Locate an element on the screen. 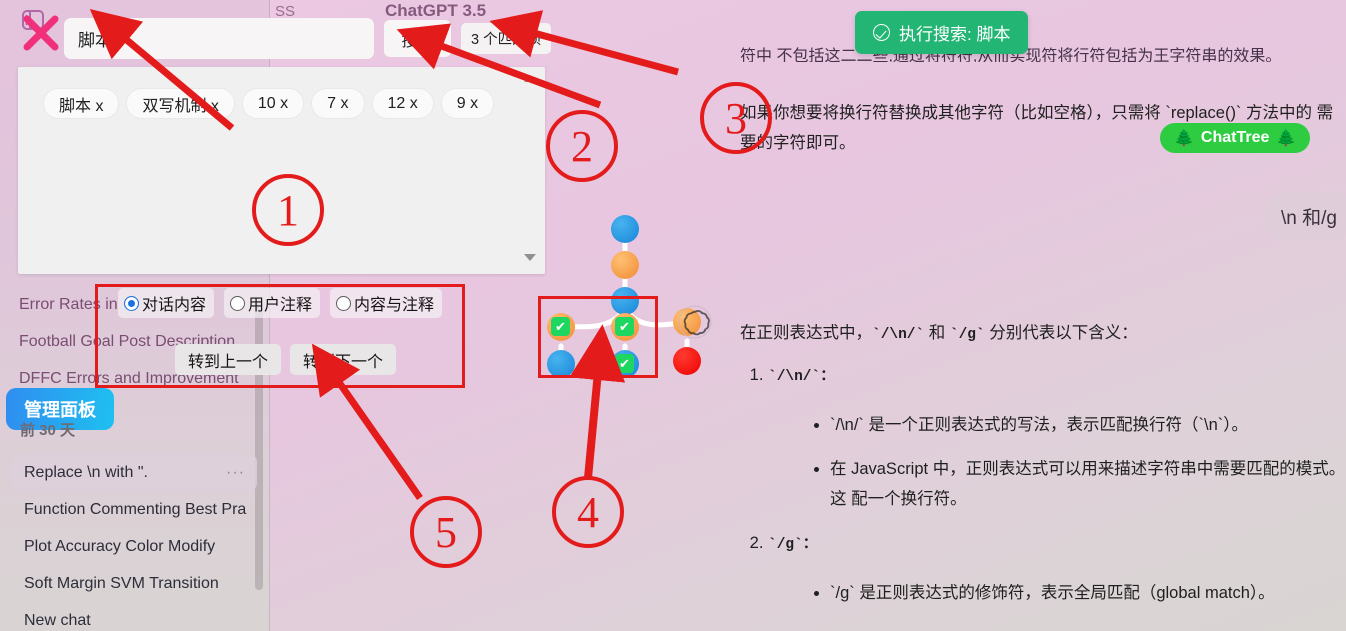 This screenshot has width=1346, height=631. inline-code: `/\n/` is located at coordinates (898, 335).